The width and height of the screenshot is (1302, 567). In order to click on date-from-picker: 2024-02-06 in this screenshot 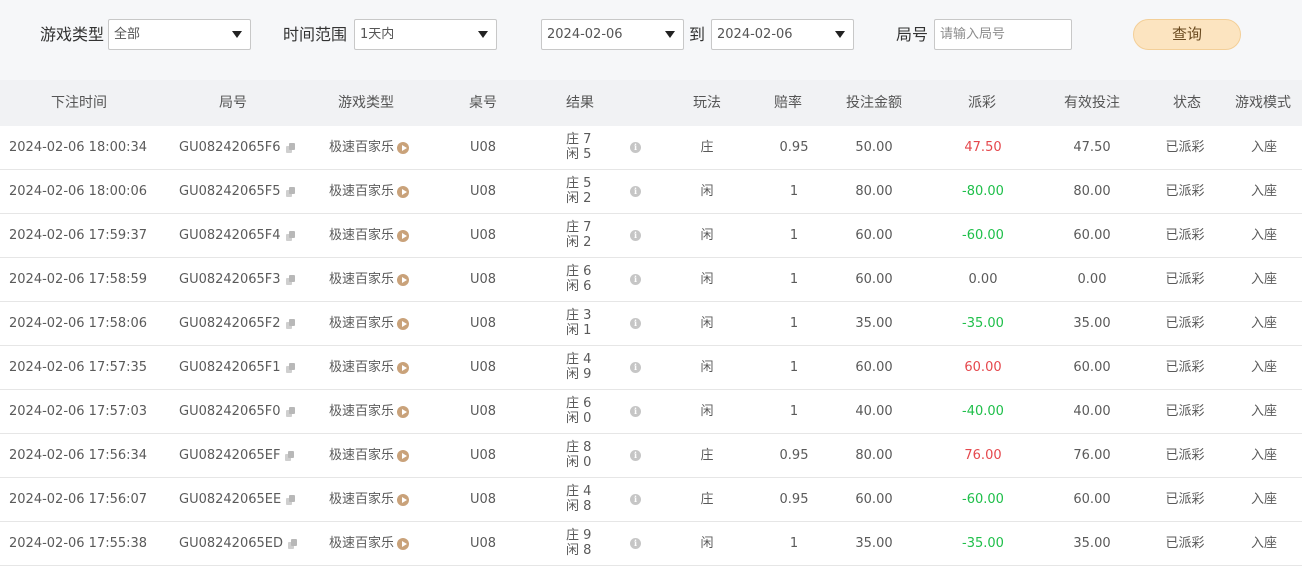, I will do `click(612, 34)`.